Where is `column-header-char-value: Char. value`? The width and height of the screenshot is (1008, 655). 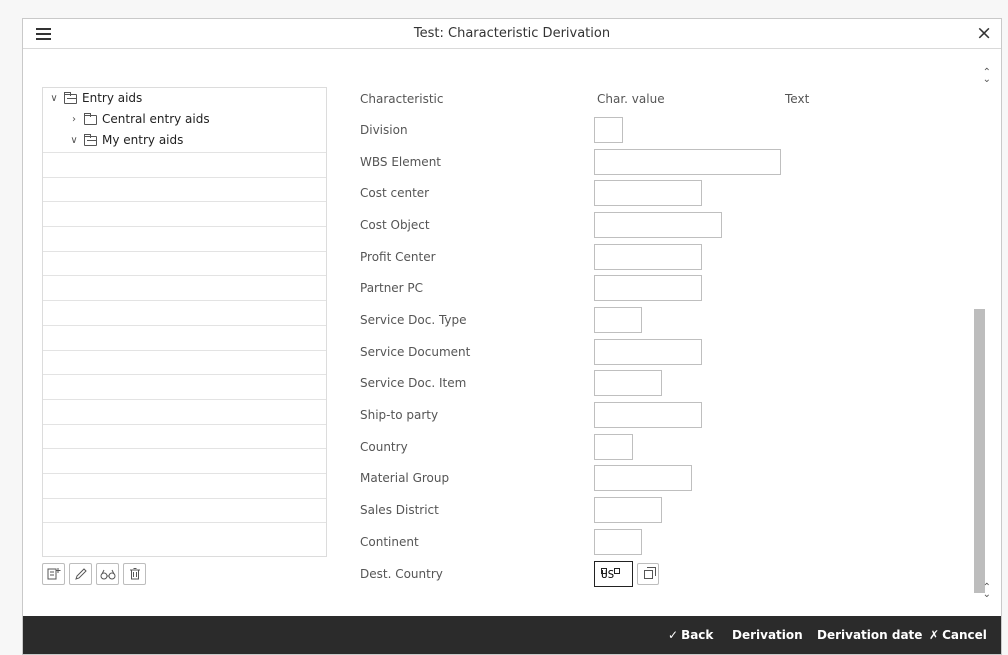
column-header-char-value: Char. value is located at coordinates (631, 99).